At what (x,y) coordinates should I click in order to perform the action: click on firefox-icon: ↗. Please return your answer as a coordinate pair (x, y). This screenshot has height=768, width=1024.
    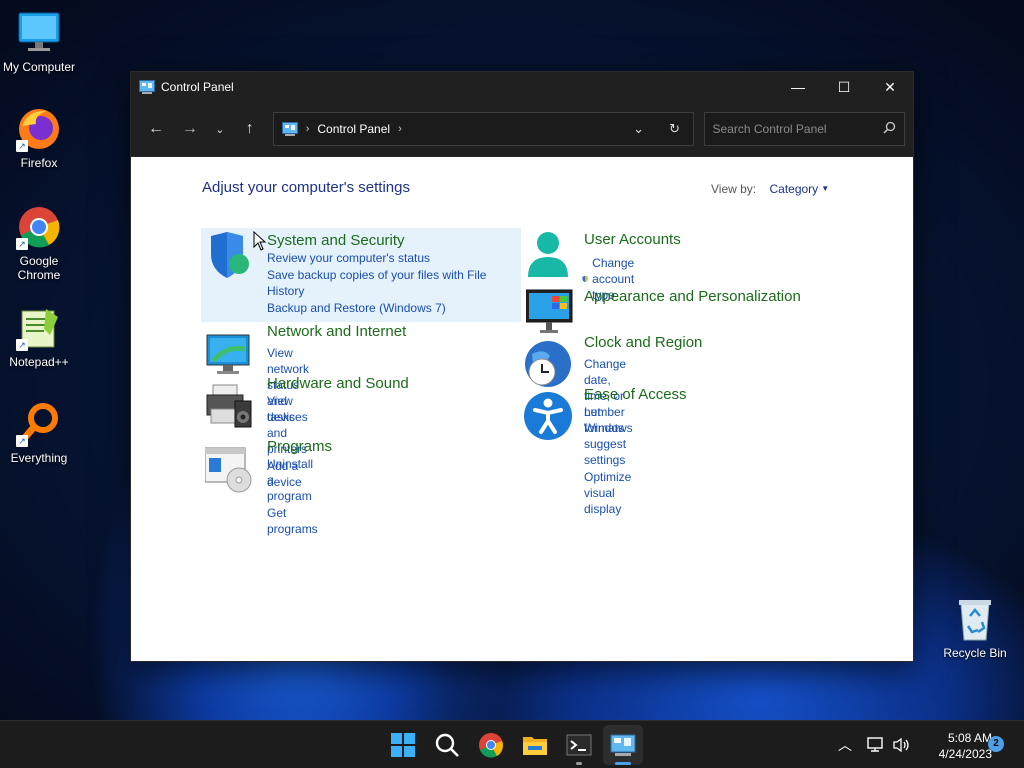
    Looking at the image, I should click on (39, 129).